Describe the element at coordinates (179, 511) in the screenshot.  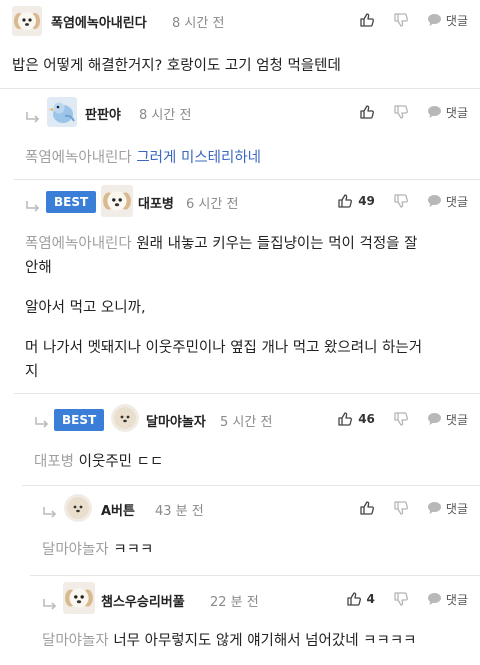
I see `comment-time: 43 분 전` at that location.